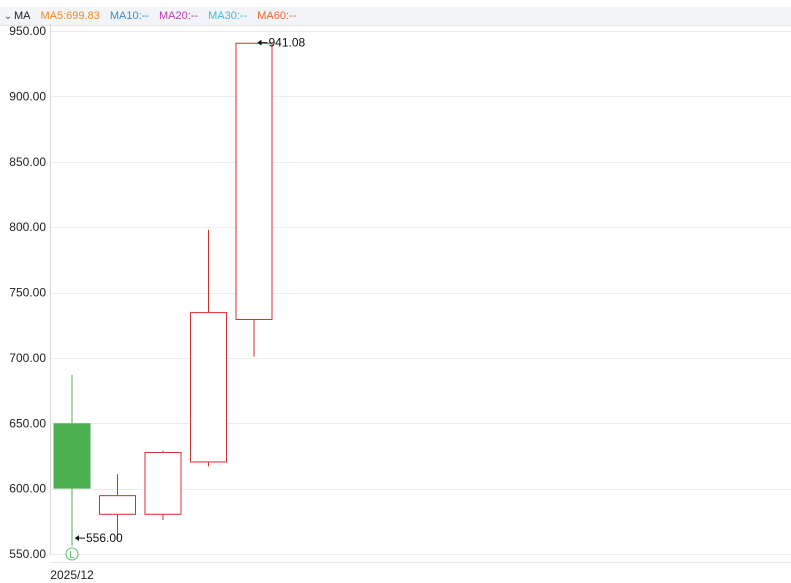  Describe the element at coordinates (27, 358) in the screenshot. I see `y-tick-label: 700.00` at that location.